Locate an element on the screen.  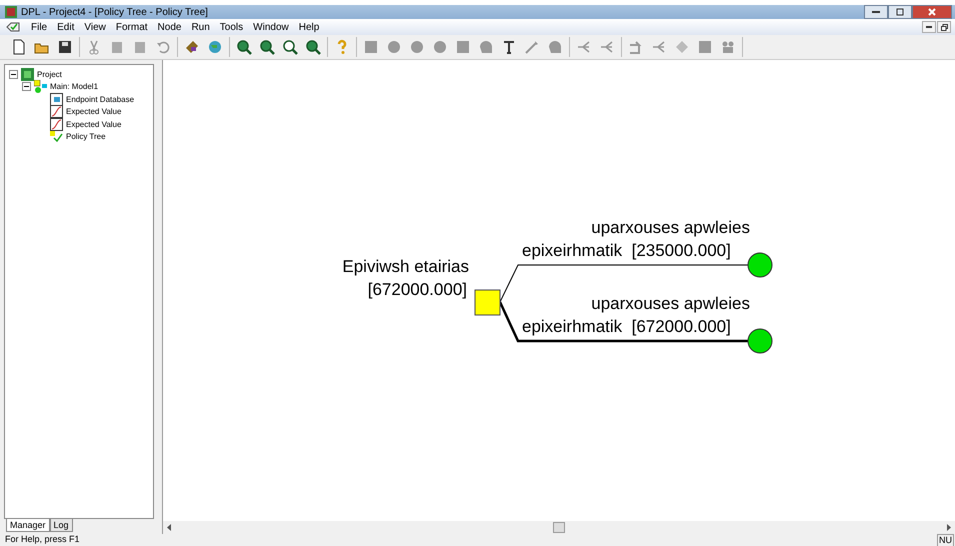
scroll-right-icon is located at coordinates (949, 527).